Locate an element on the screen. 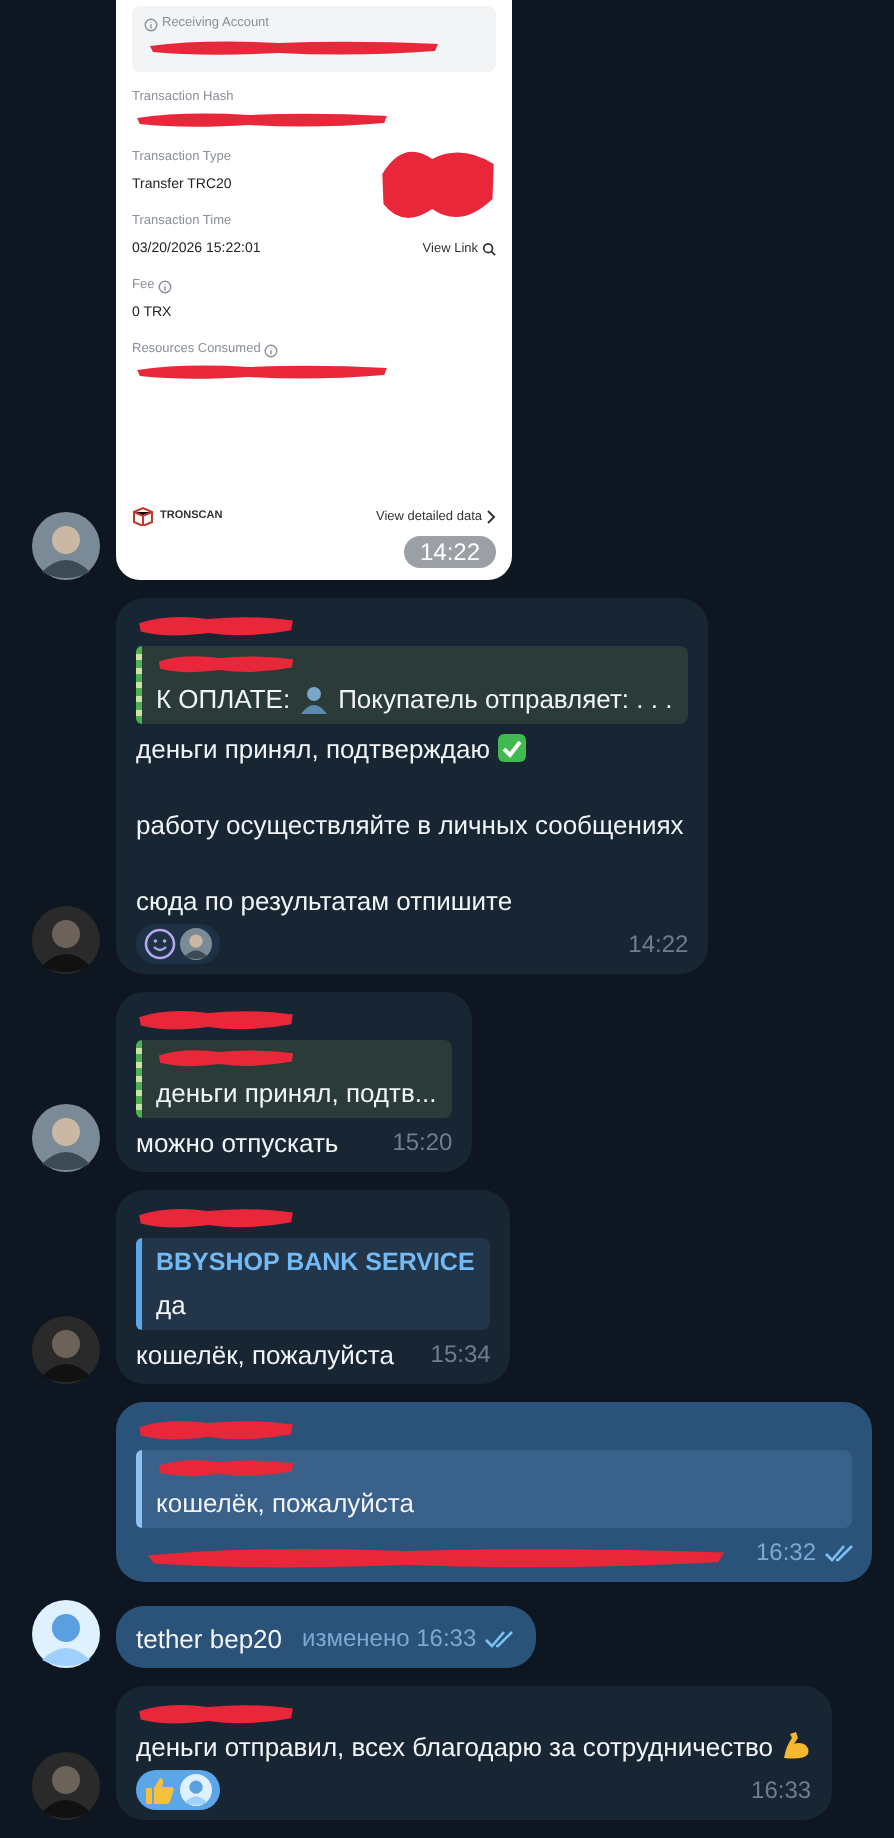 This screenshot has height=1838, width=894. message-text: можно отпускать is located at coordinates (237, 1143).